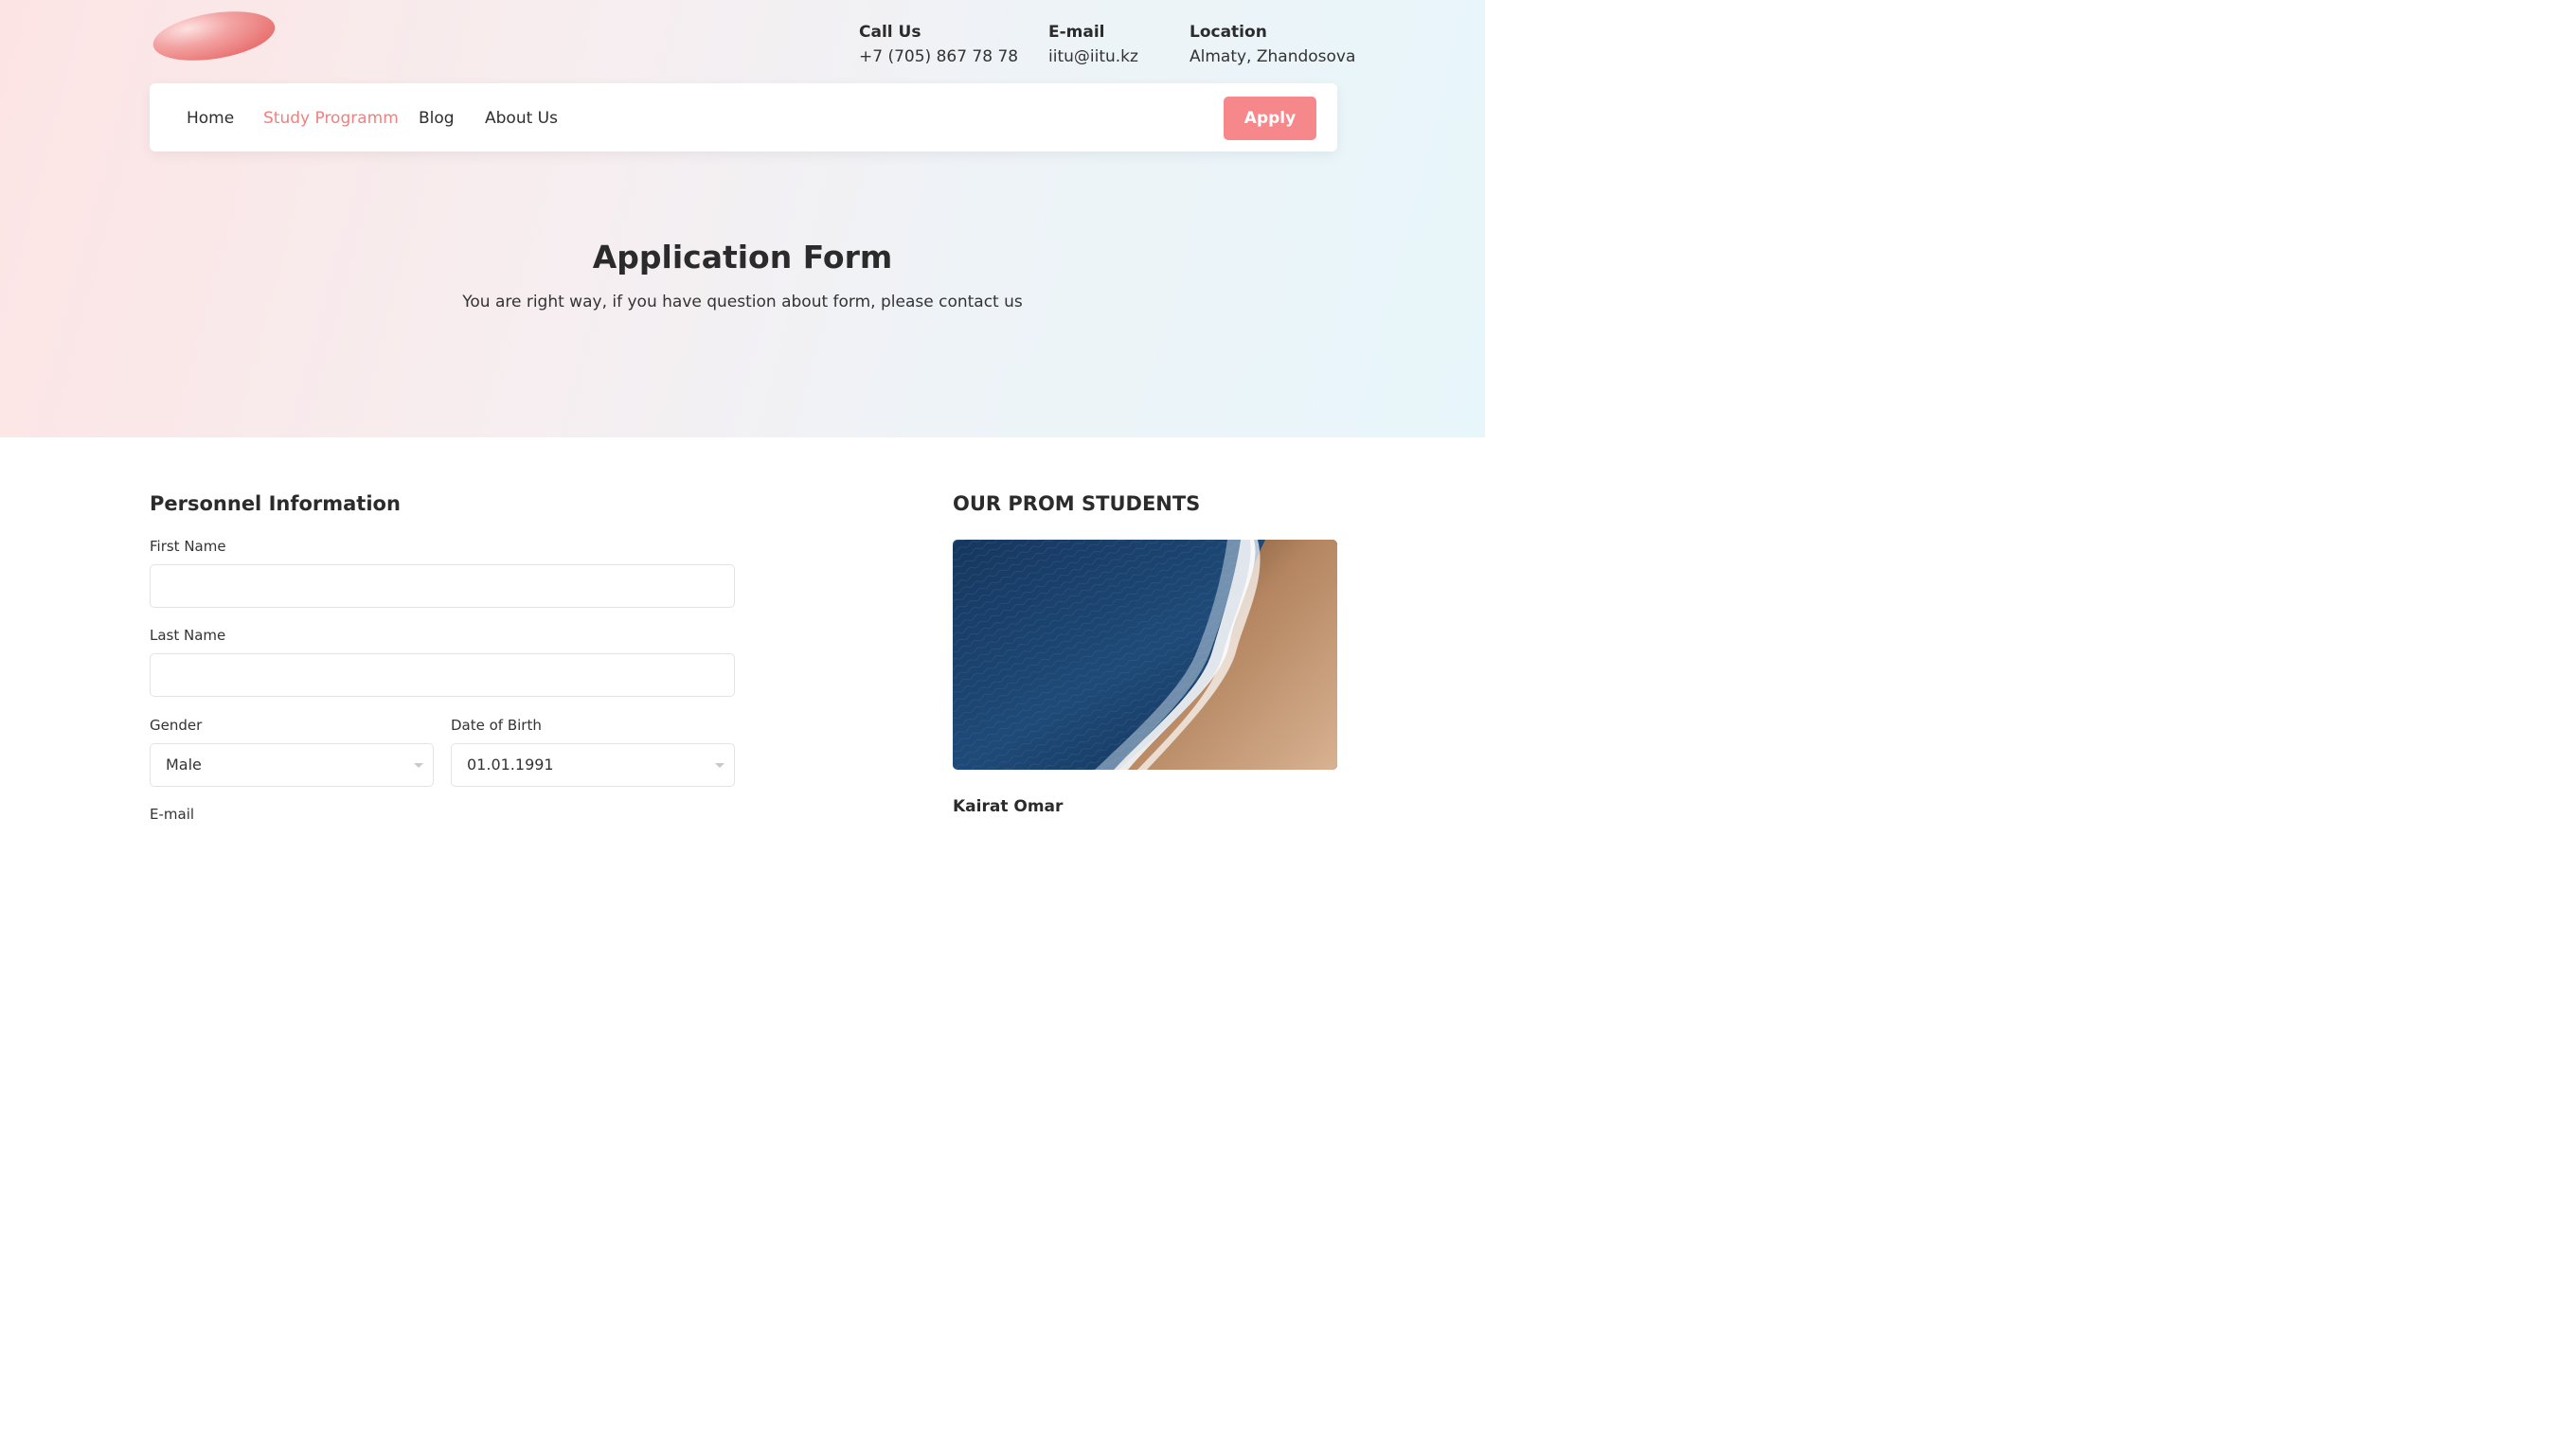  Describe the element at coordinates (331, 119) in the screenshot. I see `nav-item-study-programm: Study Programm` at that location.